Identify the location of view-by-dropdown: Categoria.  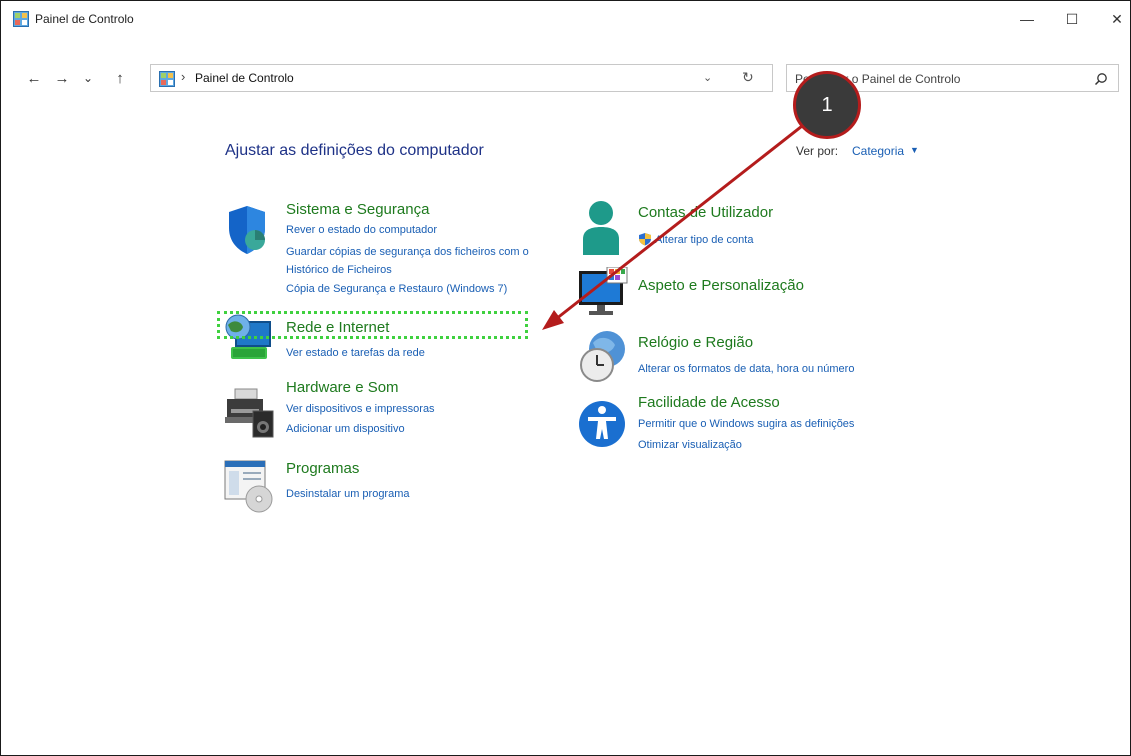
(878, 151).